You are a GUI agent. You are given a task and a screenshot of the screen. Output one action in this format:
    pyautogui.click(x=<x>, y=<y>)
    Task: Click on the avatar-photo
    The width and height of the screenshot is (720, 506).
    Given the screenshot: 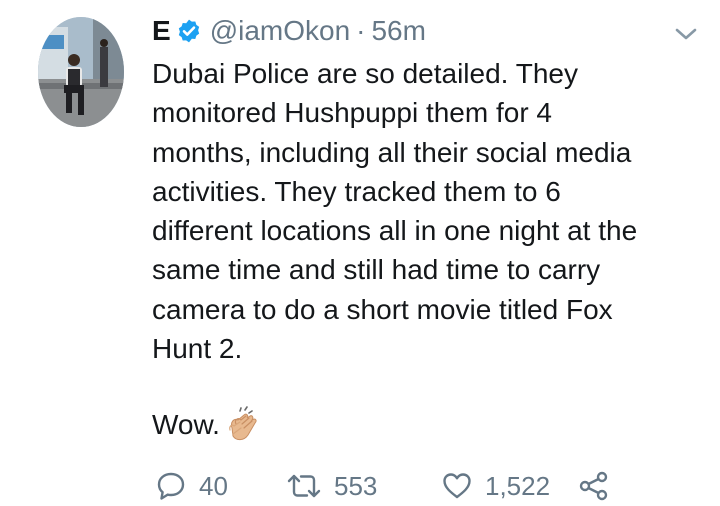 What is the action you would take?
    pyautogui.click(x=81, y=72)
    